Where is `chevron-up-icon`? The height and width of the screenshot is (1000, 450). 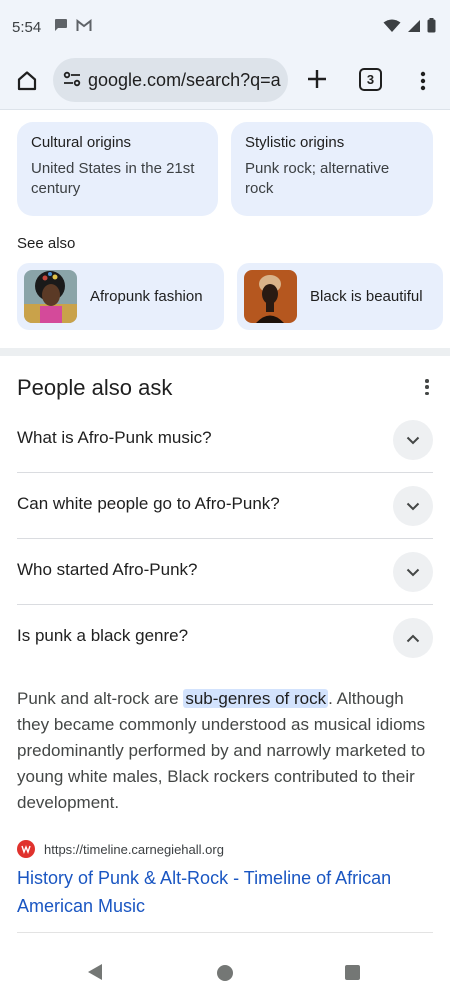
chevron-up-icon is located at coordinates (413, 638).